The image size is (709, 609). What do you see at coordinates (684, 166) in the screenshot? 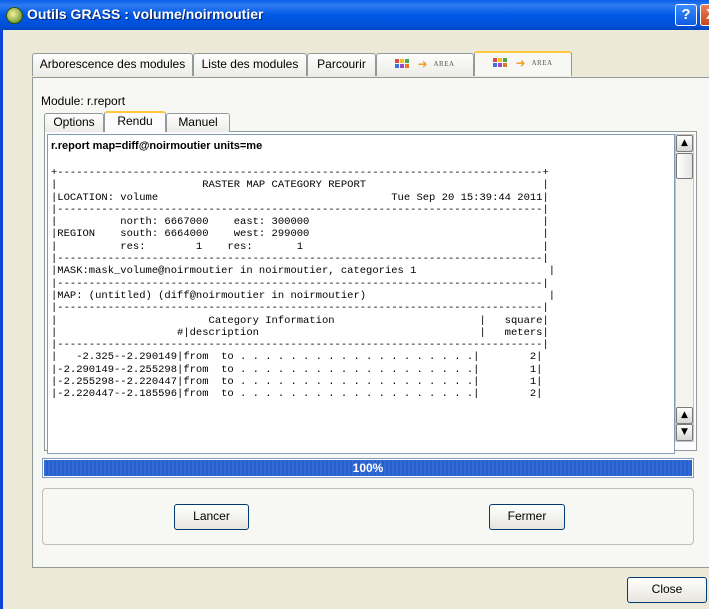
I see `scrollbar-thumb` at bounding box center [684, 166].